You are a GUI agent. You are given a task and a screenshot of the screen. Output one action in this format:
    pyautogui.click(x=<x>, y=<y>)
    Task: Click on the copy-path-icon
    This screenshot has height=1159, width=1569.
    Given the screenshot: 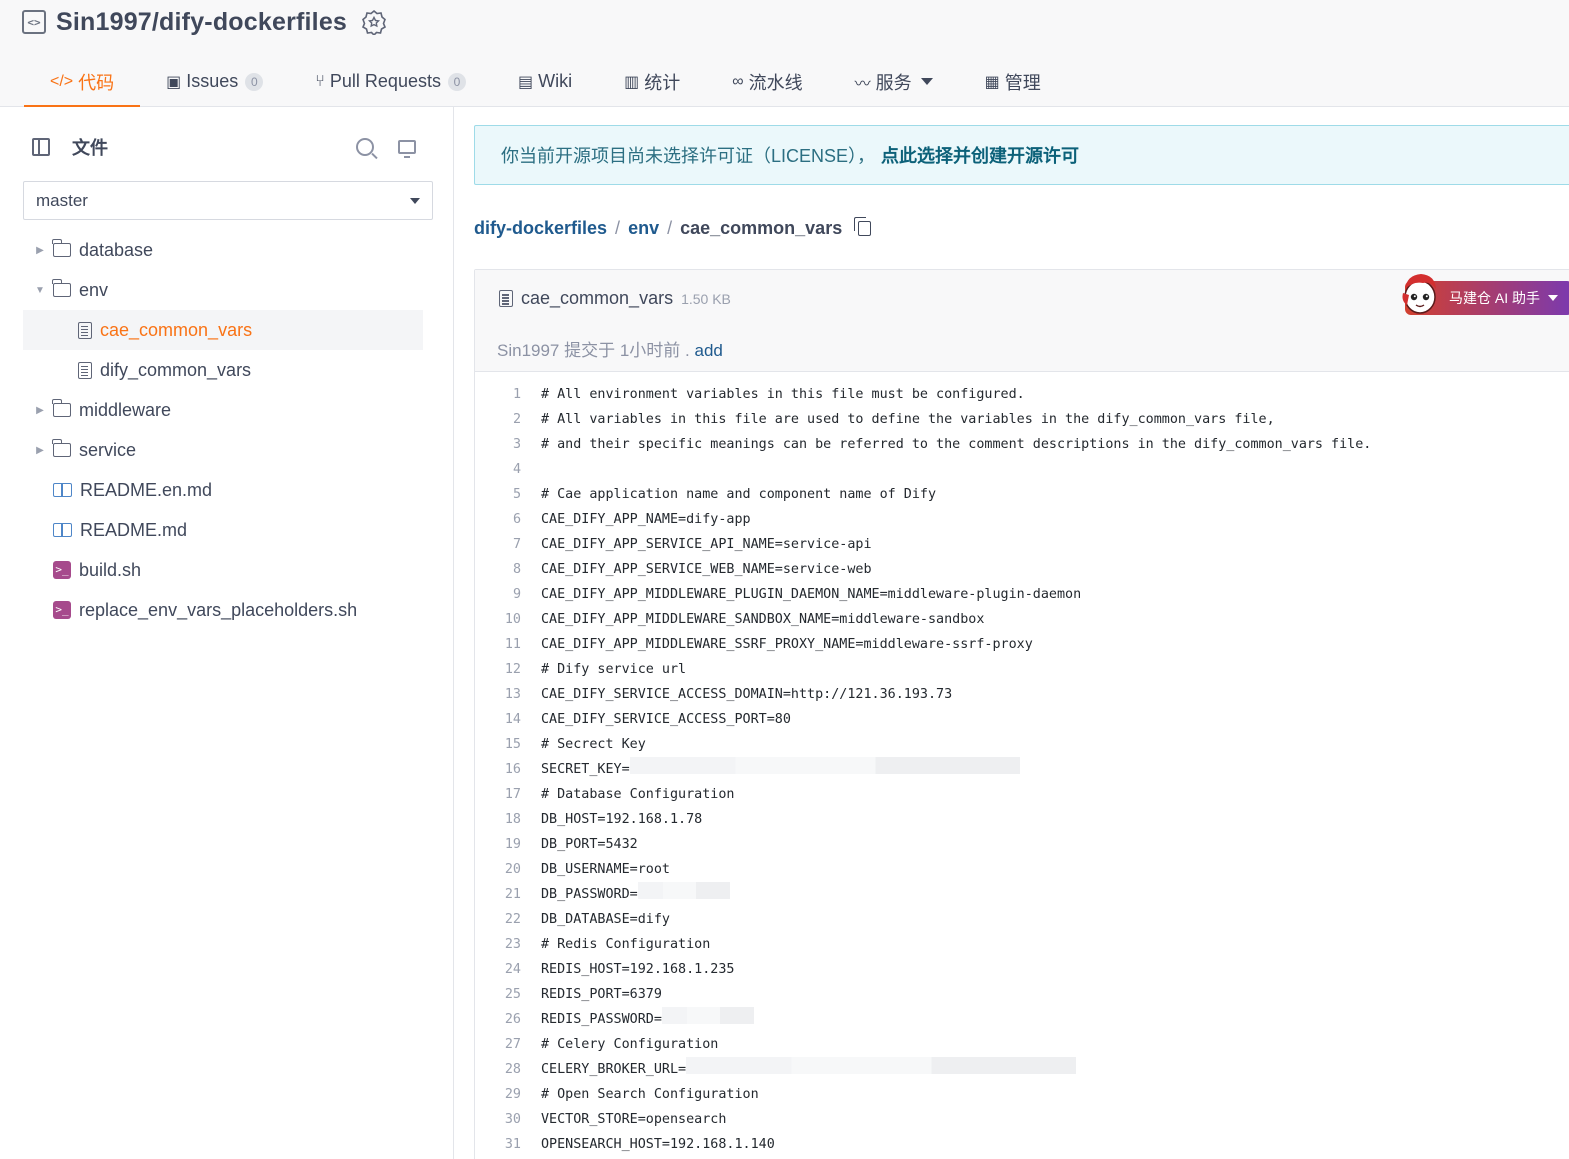 What is the action you would take?
    pyautogui.click(x=863, y=226)
    